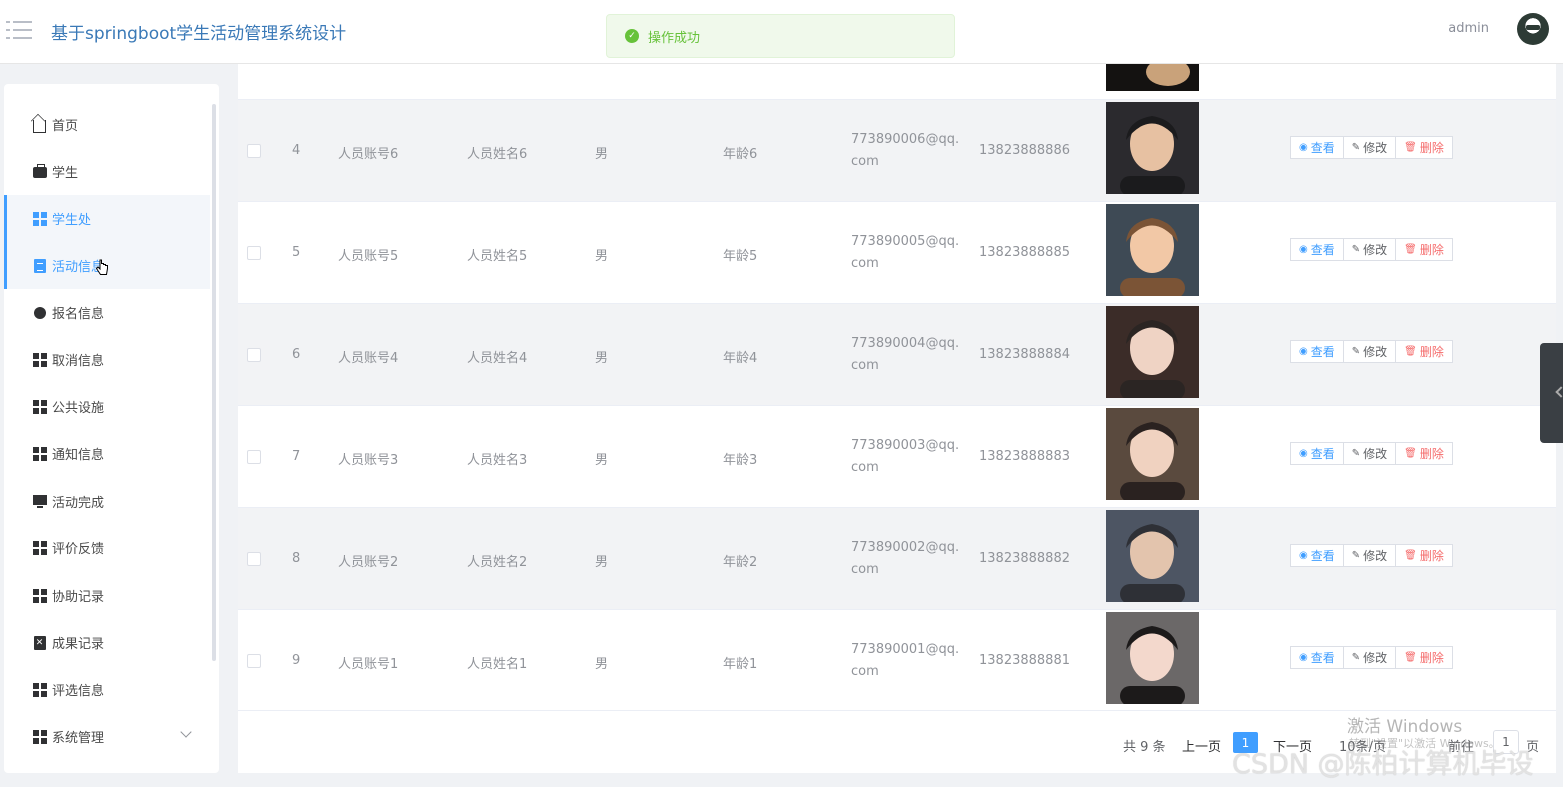 The image size is (1563, 787). What do you see at coordinates (107, 406) in the screenshot?
I see `sidebar-item-facilities: 公共设施` at bounding box center [107, 406].